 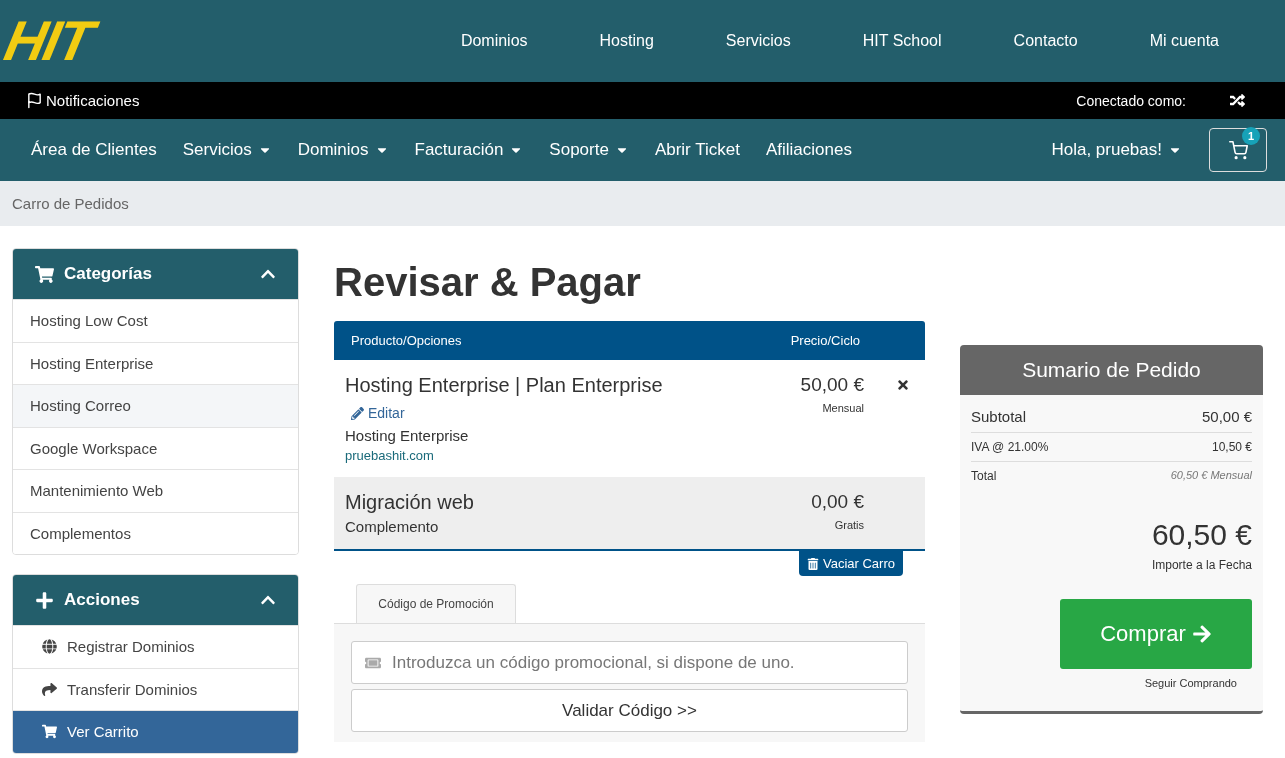 What do you see at coordinates (155, 274) in the screenshot?
I see `panel-header: Categorías` at bounding box center [155, 274].